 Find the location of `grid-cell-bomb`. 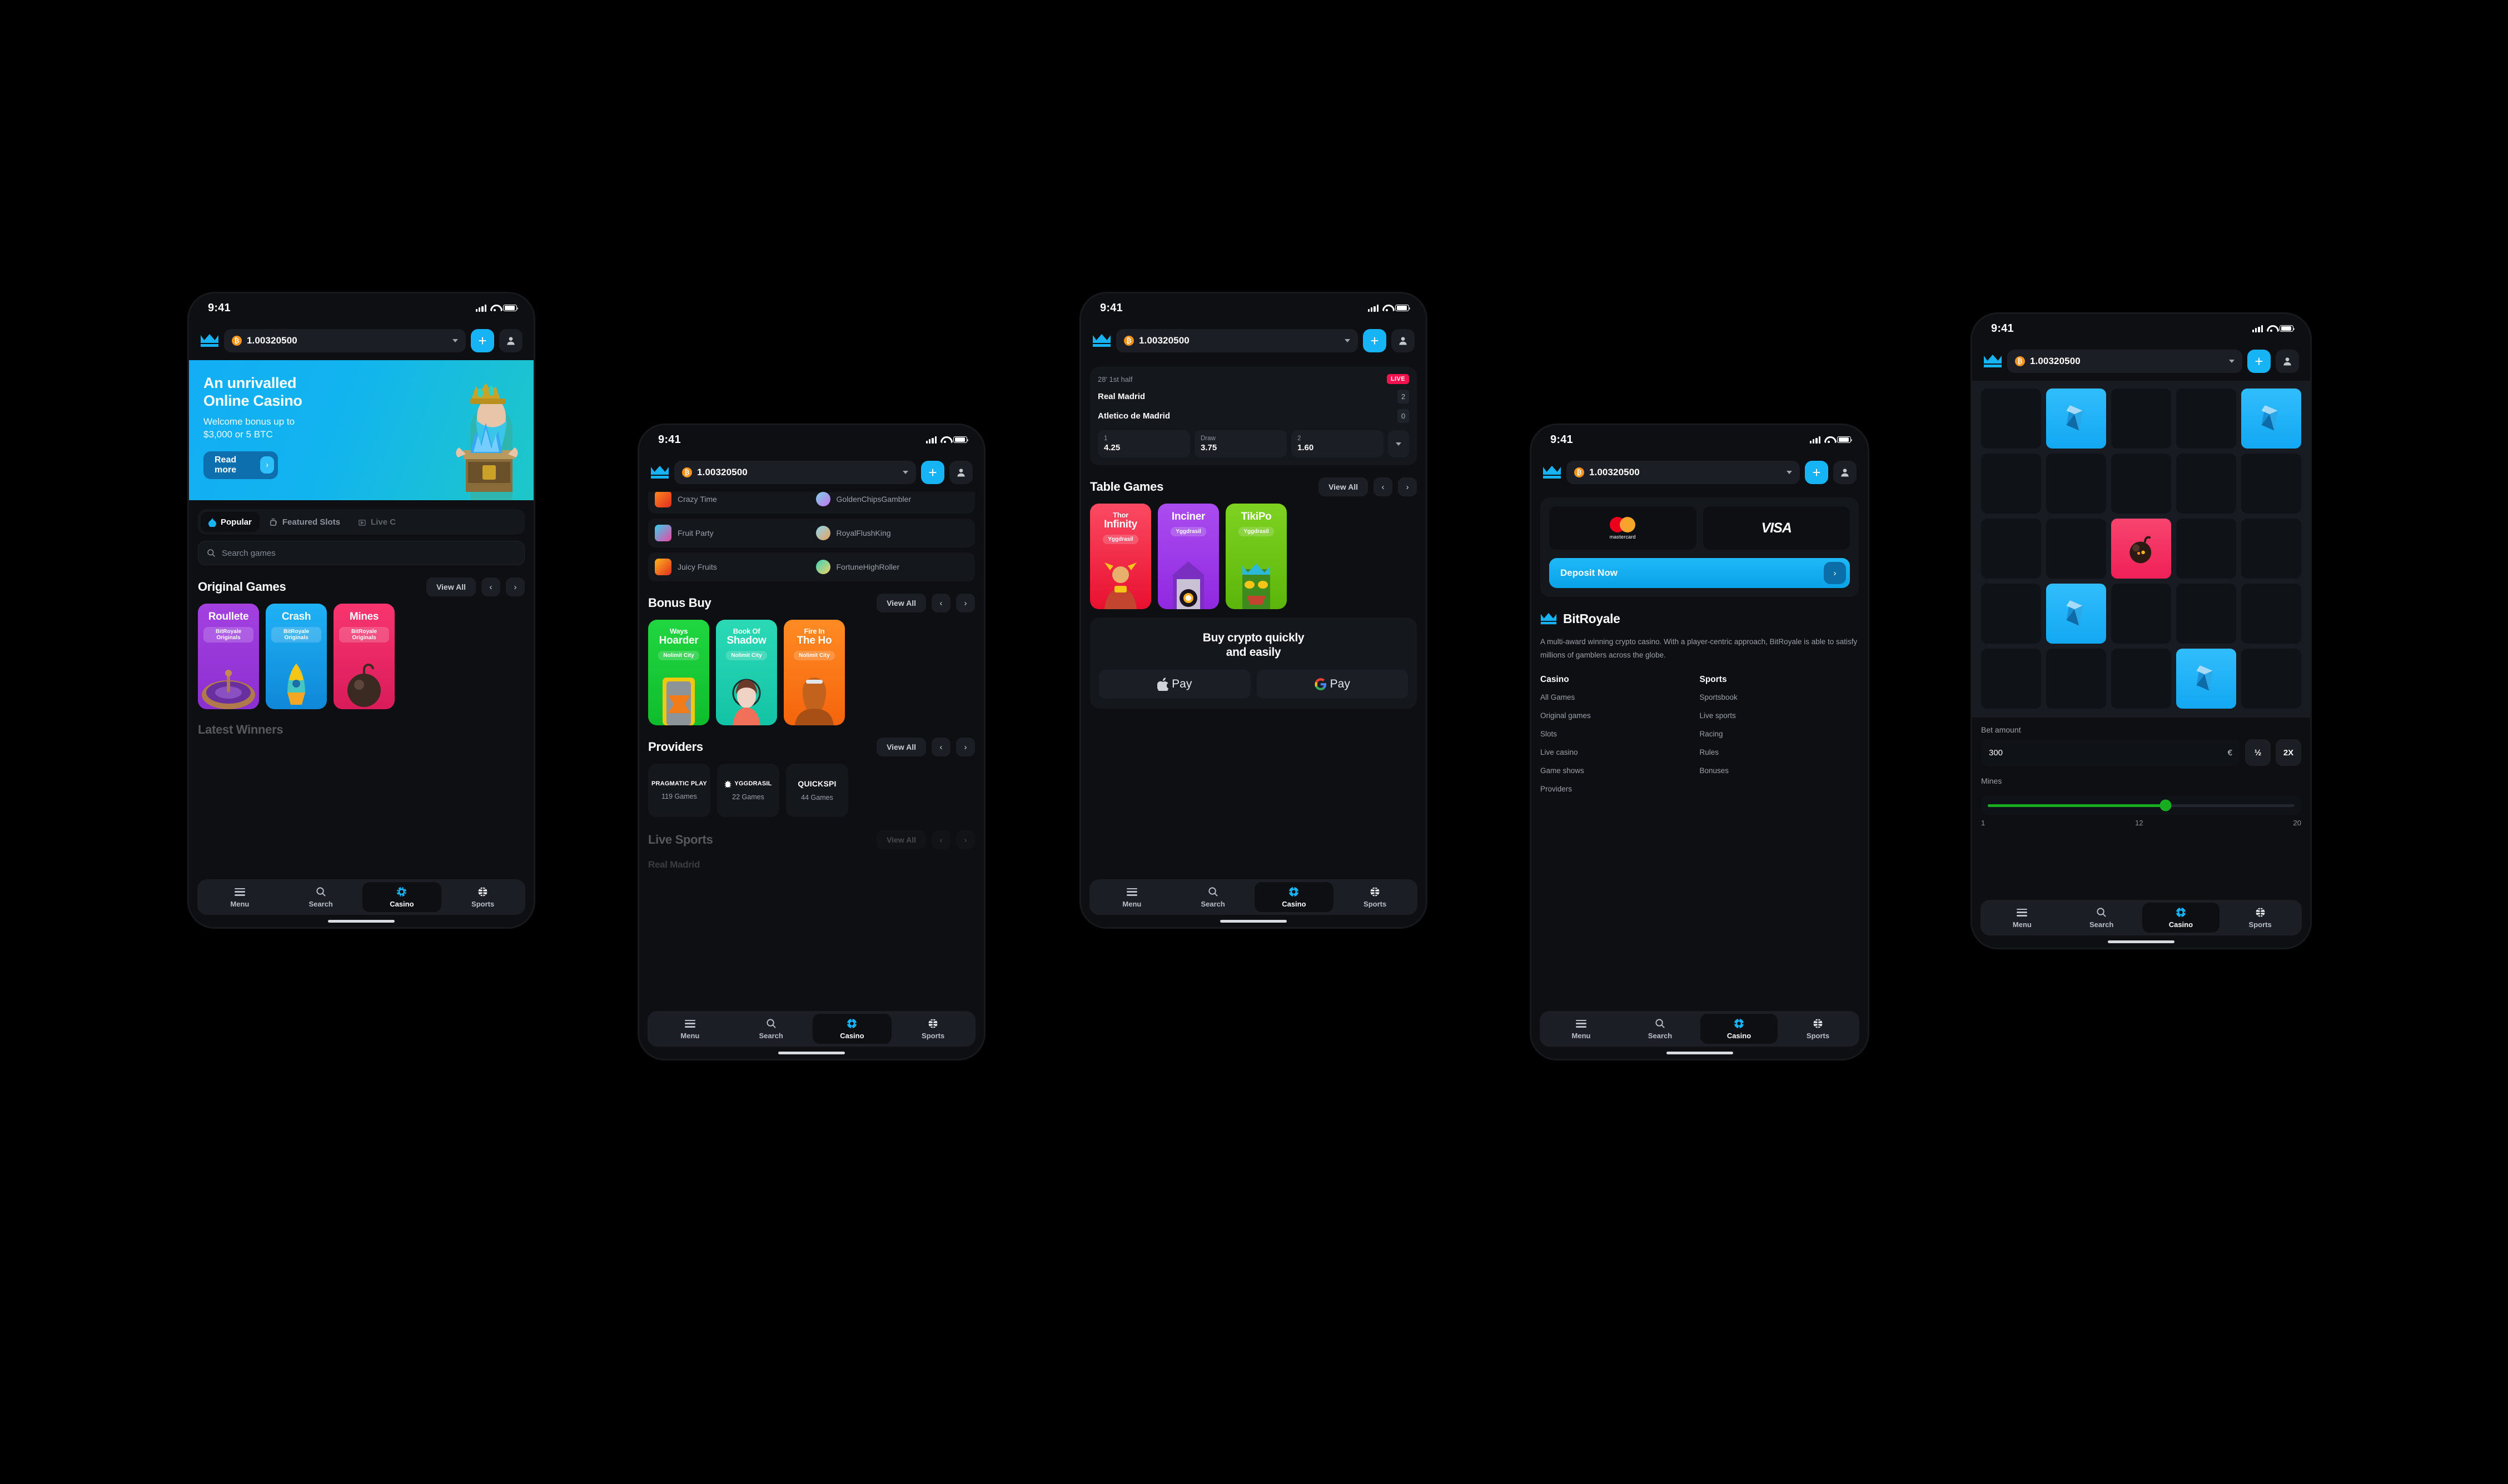

grid-cell-bomb is located at coordinates (2141, 549).